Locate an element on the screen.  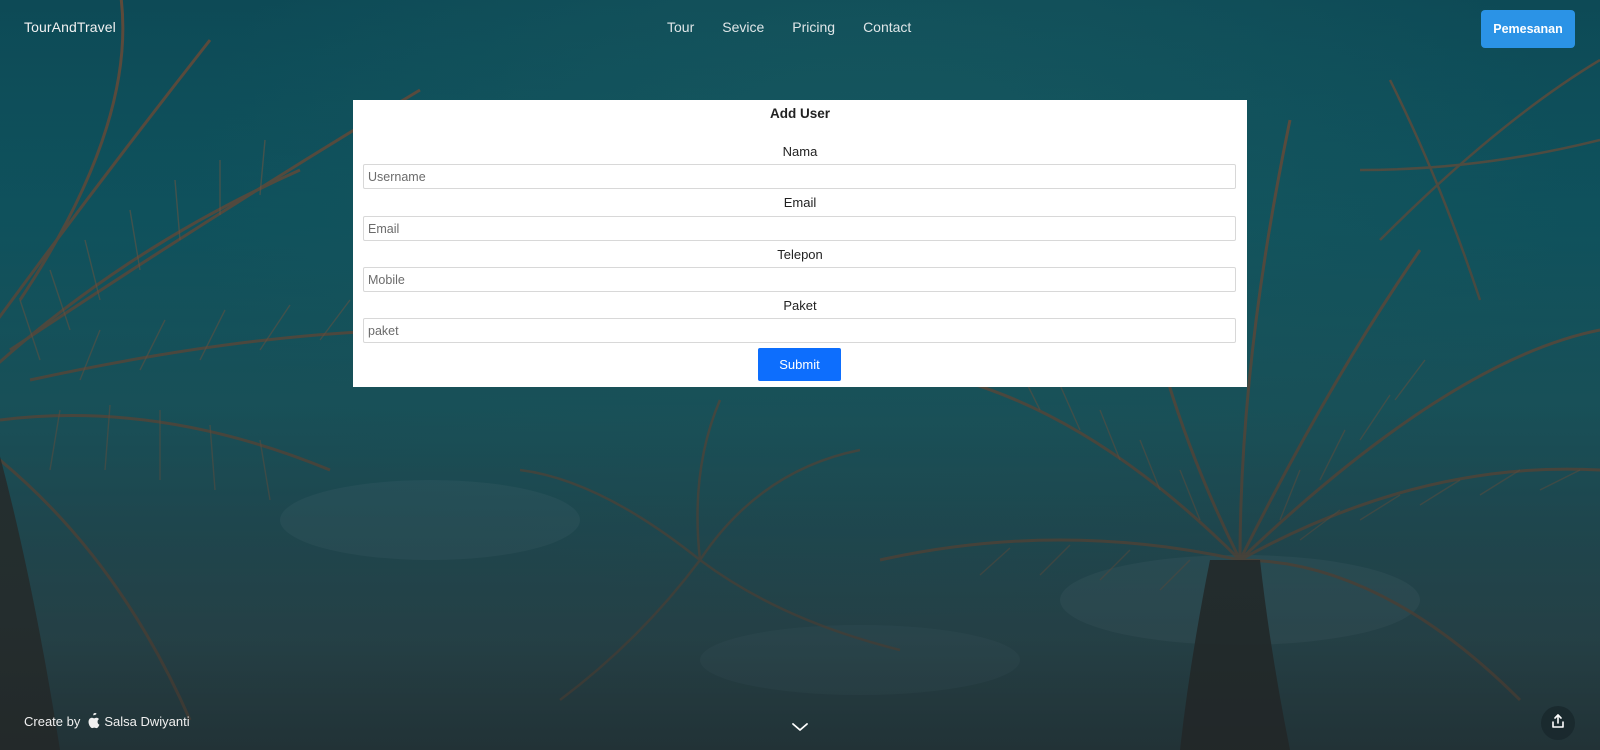
phone-label: Telepon is located at coordinates (800, 254).